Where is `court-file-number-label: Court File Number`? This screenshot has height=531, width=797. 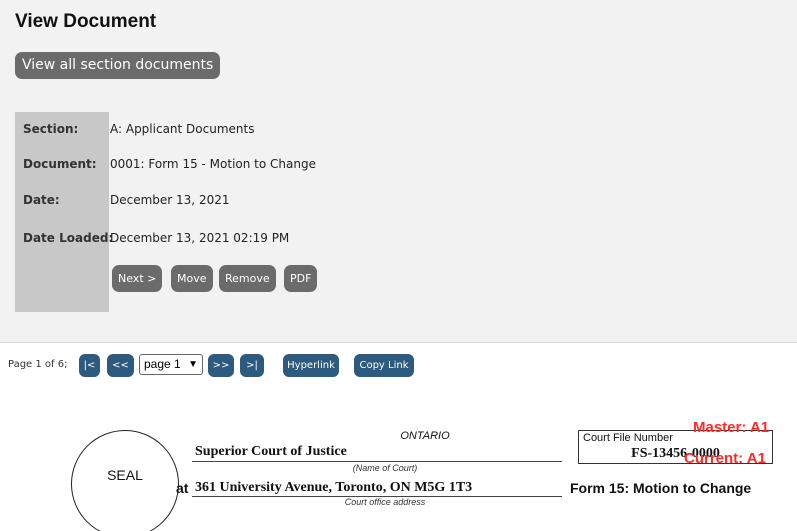 court-file-number-label: Court File Number is located at coordinates (628, 438).